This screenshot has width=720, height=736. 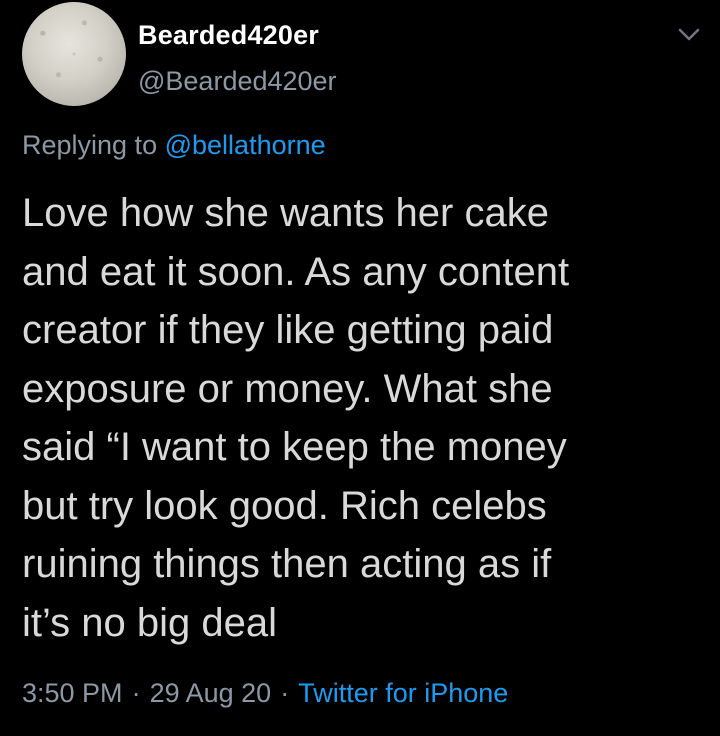 I want to click on tweet-text-line: ruining things then acting as if, so click(x=287, y=564).